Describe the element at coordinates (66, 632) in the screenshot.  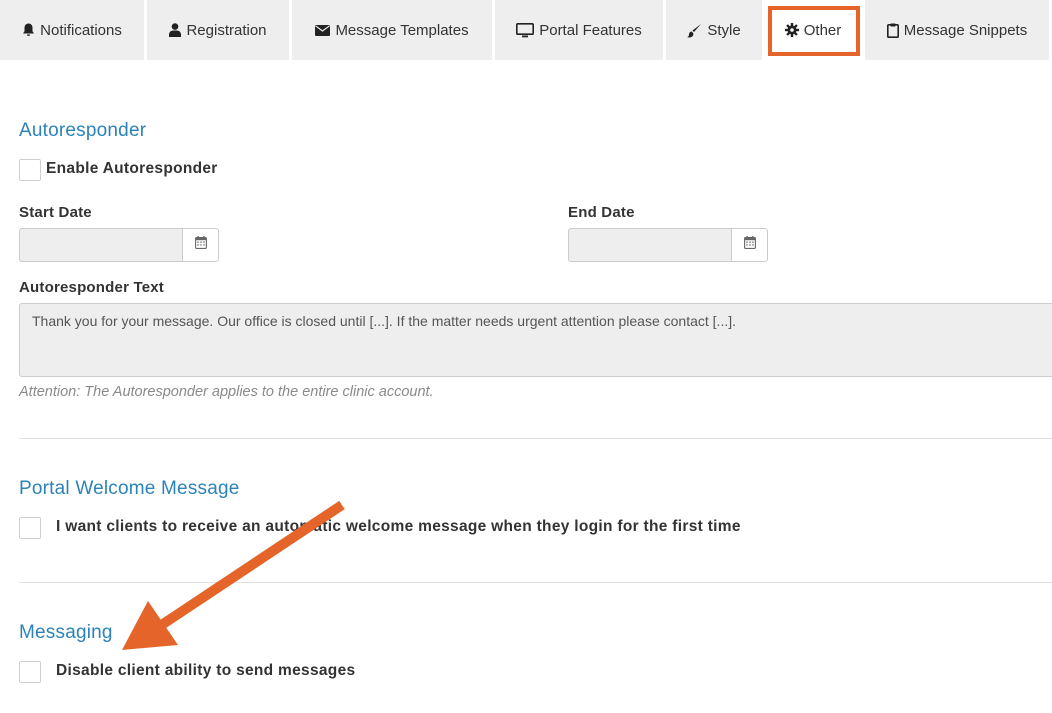
I see `messaging-title: Messaging` at that location.